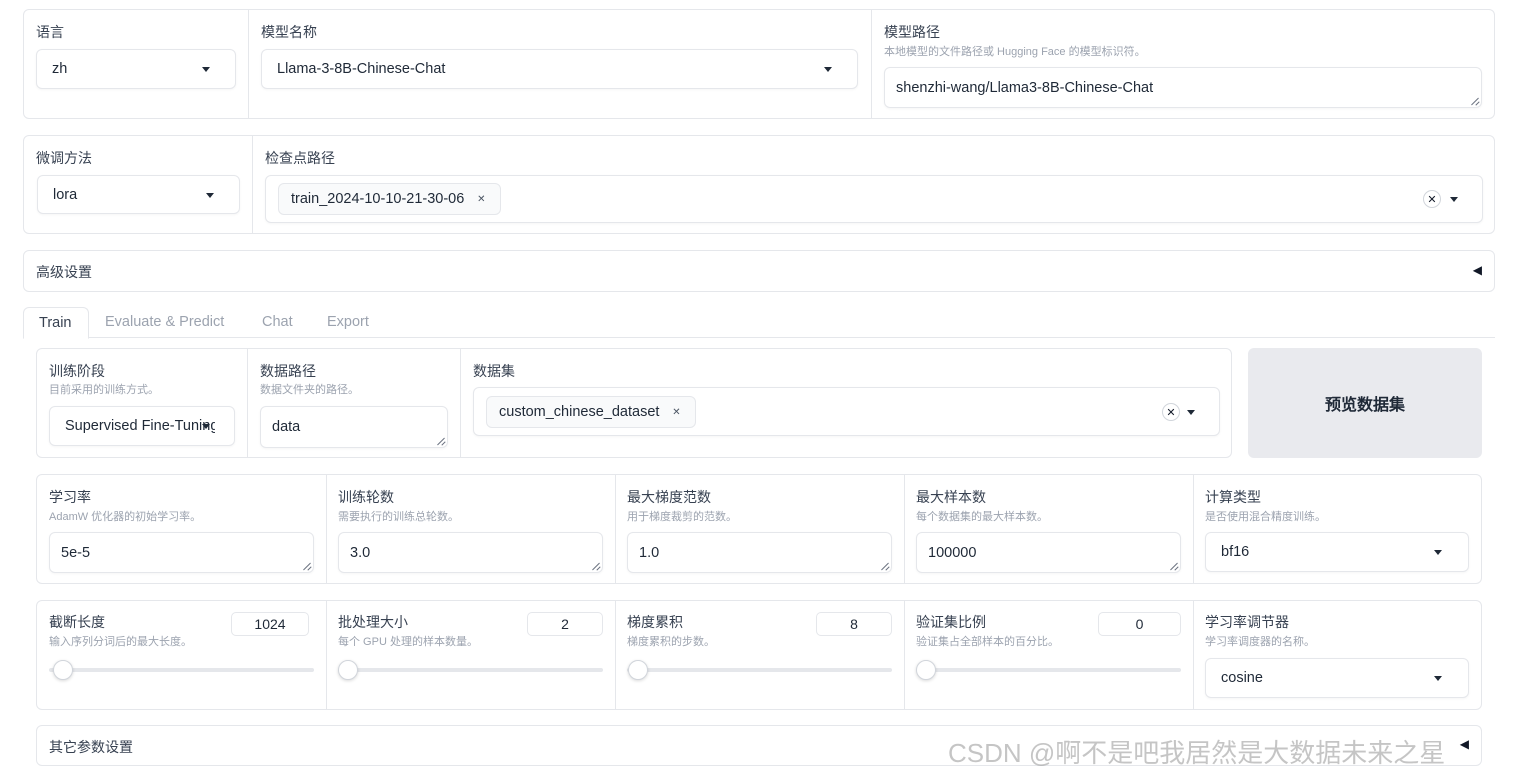 The width and height of the screenshot is (1513, 777). I want to click on compute-type-label: 计算类型, so click(1233, 497).